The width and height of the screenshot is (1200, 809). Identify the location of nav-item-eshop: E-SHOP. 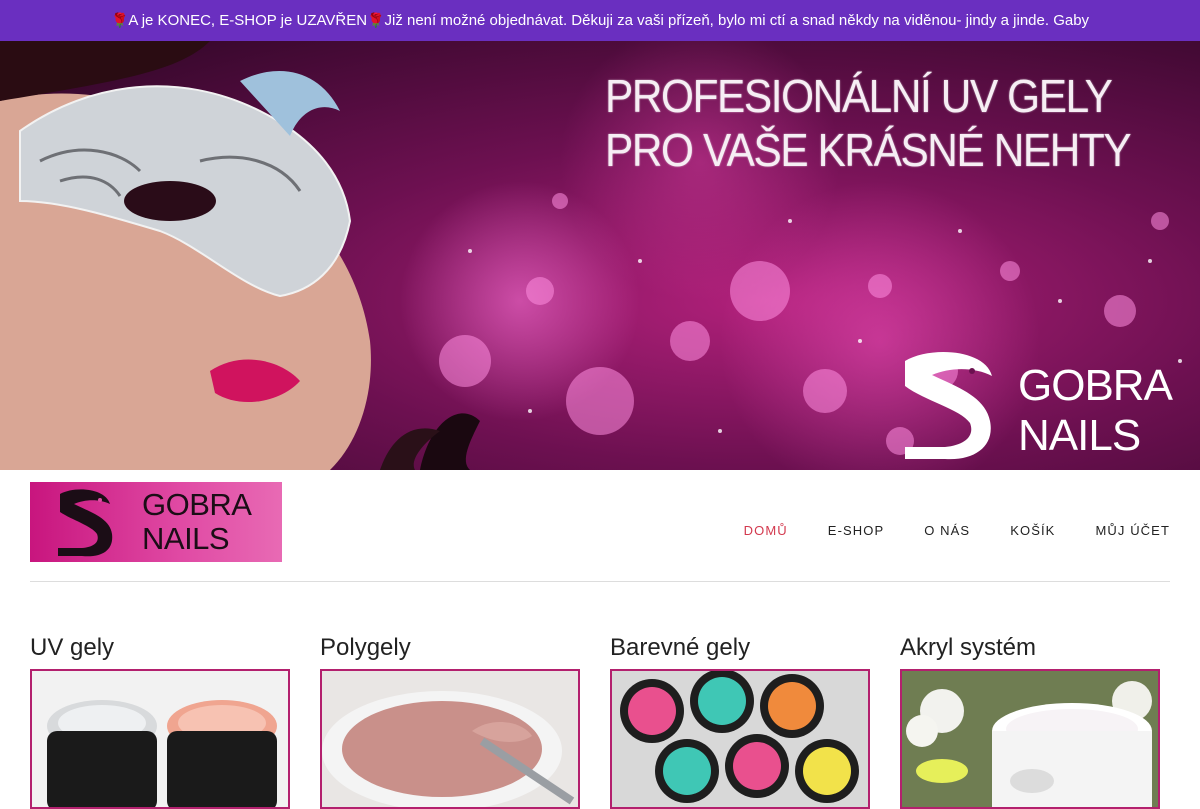
(856, 530).